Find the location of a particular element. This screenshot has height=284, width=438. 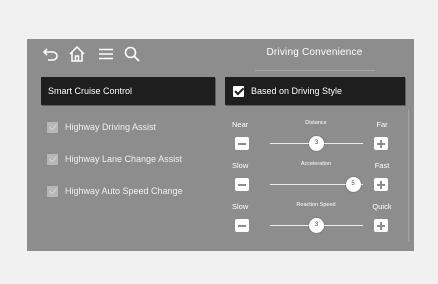

scrollbar is located at coordinates (408, 175).